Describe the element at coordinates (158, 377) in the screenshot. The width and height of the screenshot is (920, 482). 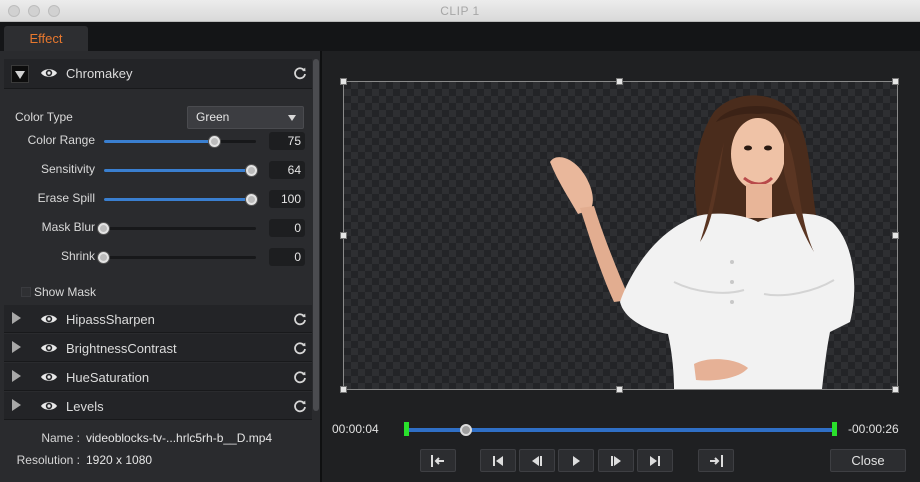
I see `effect-header-huesaturation: HueSaturation` at that location.